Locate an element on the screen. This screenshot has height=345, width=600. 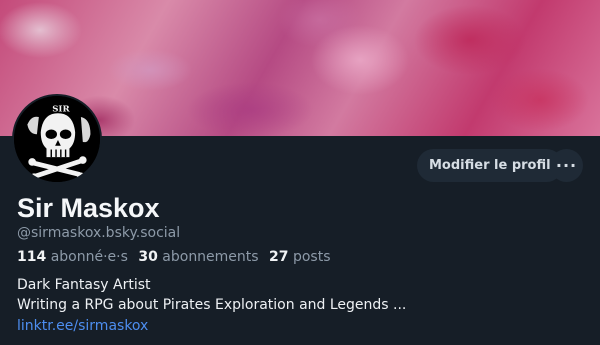
followers-label: abonné·e·s is located at coordinates (89, 257).